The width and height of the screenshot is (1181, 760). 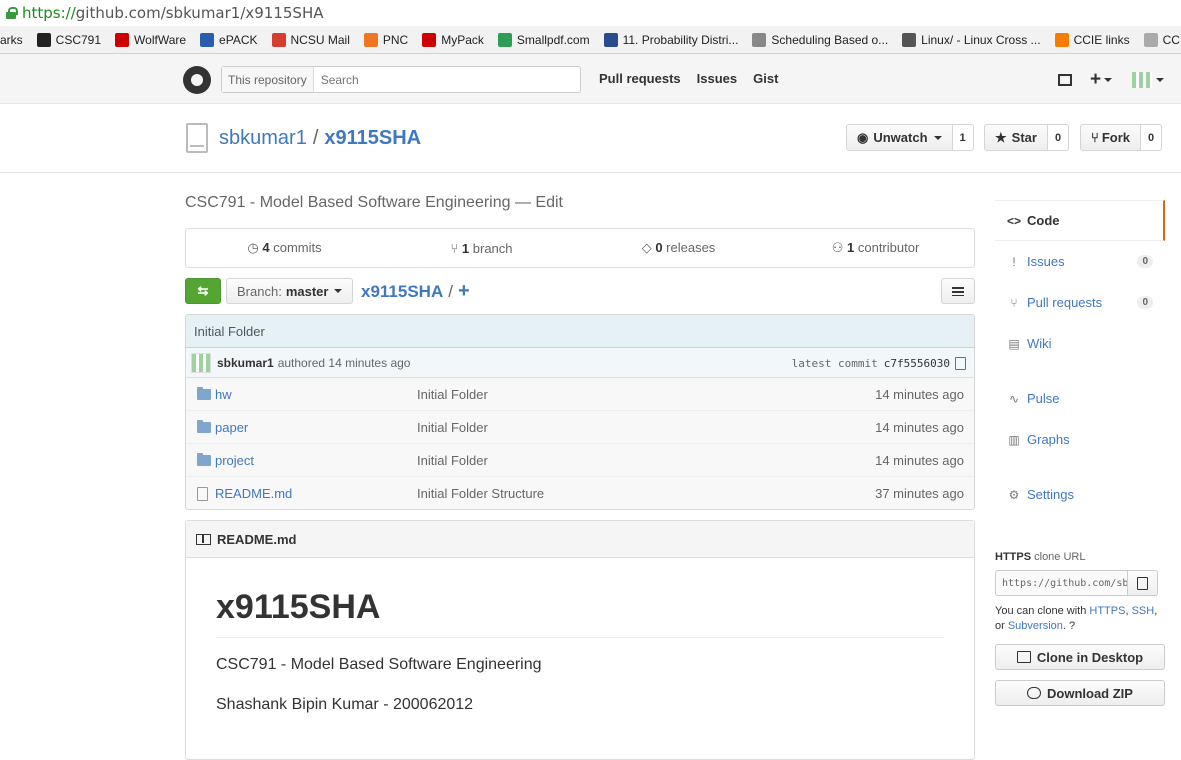 I want to click on contributors-link: ⚇ 1 contributor, so click(x=875, y=248).